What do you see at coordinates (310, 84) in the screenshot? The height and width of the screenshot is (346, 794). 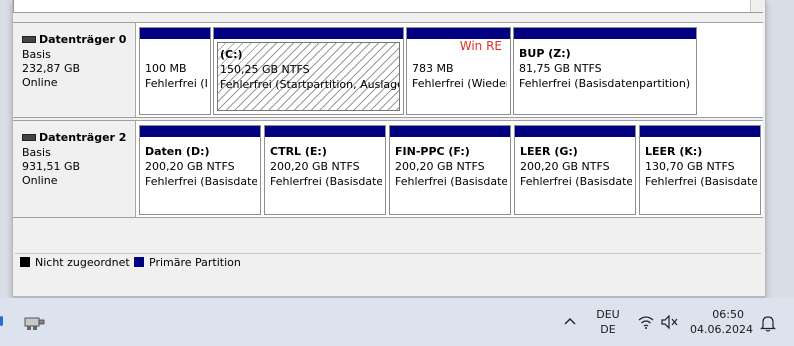 I see `partition-status: Fehlerfrei (Startpartition, Auslager` at bounding box center [310, 84].